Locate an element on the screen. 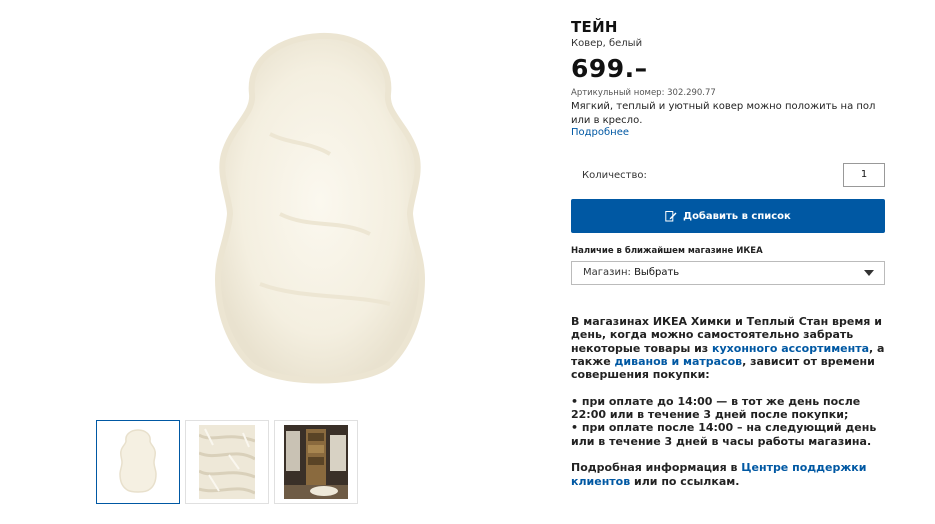 This screenshot has width=935, height=524. delivery-text-3a: Подробная информация в is located at coordinates (656, 468).